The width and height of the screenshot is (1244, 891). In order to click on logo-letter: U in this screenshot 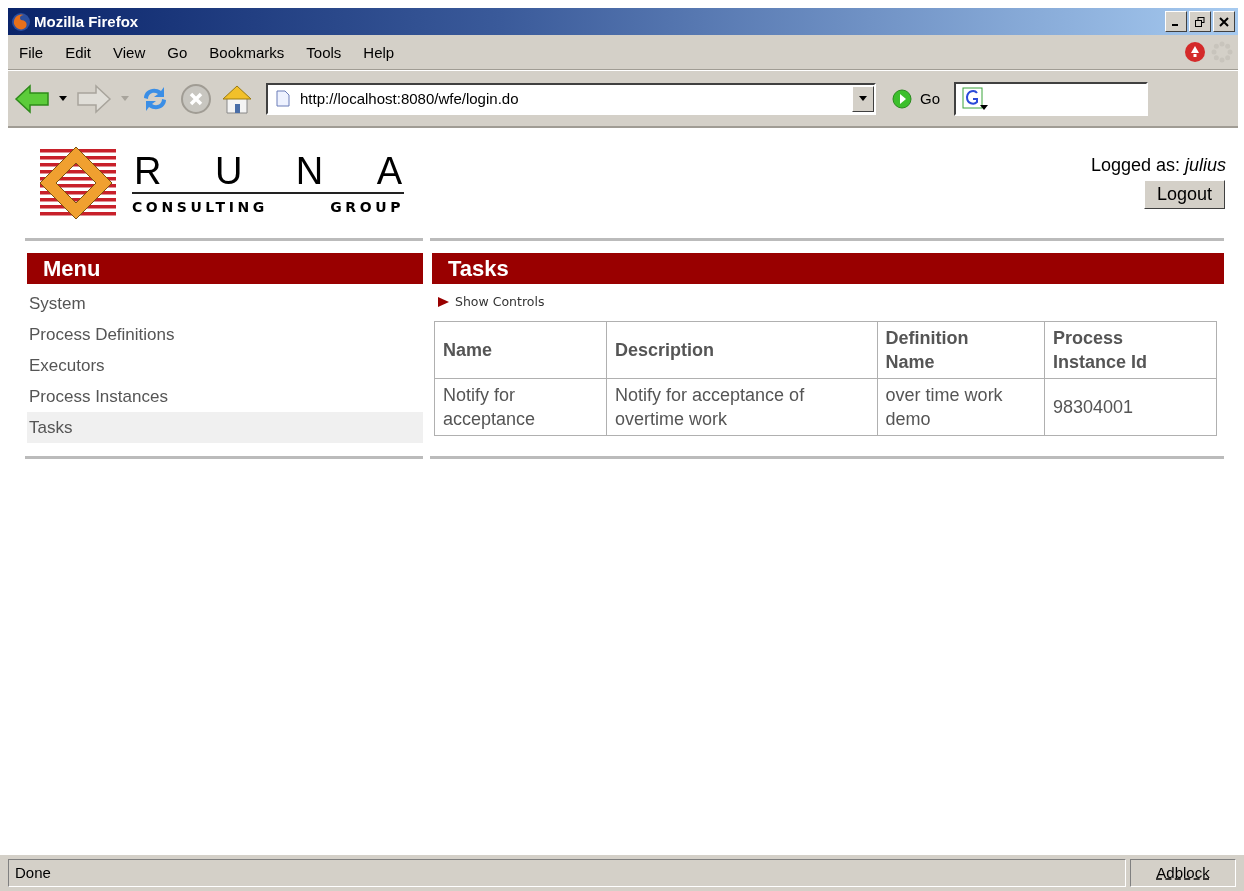, I will do `click(228, 170)`.